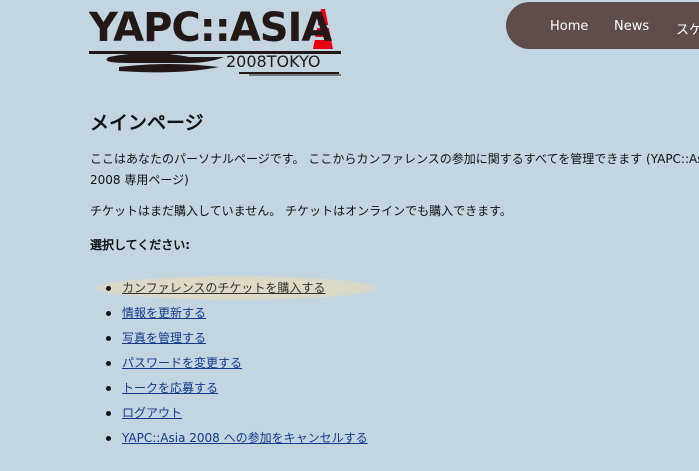  What do you see at coordinates (164, 313) in the screenshot?
I see `update-info-link: 情報を更新する` at bounding box center [164, 313].